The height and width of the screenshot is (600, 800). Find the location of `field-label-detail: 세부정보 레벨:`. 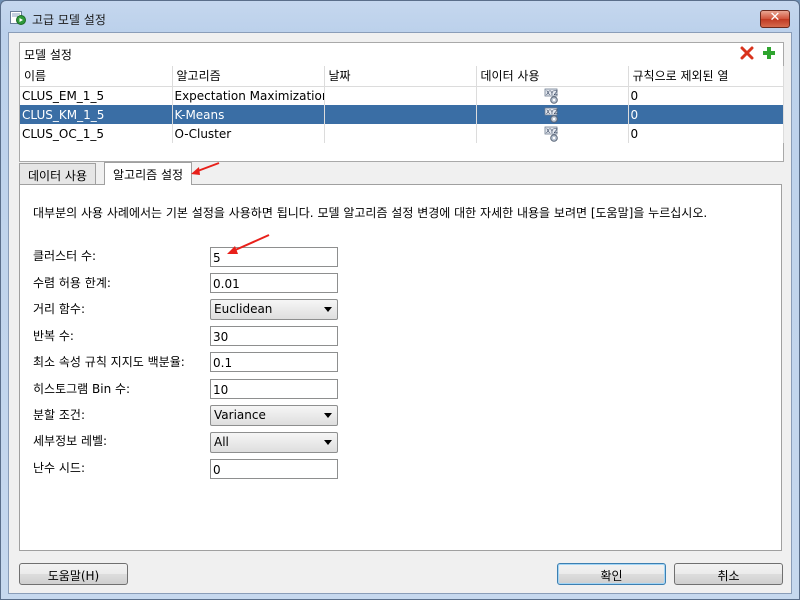

field-label-detail: 세부정보 레벨: is located at coordinates (70, 441).